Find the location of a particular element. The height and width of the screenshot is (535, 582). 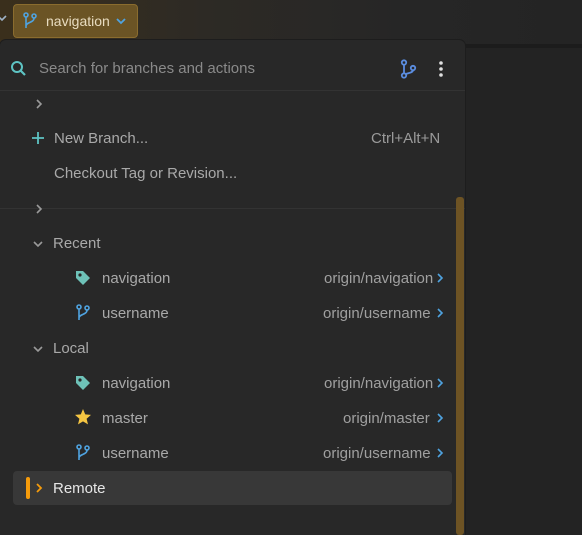

star-icon is located at coordinates (83, 417).